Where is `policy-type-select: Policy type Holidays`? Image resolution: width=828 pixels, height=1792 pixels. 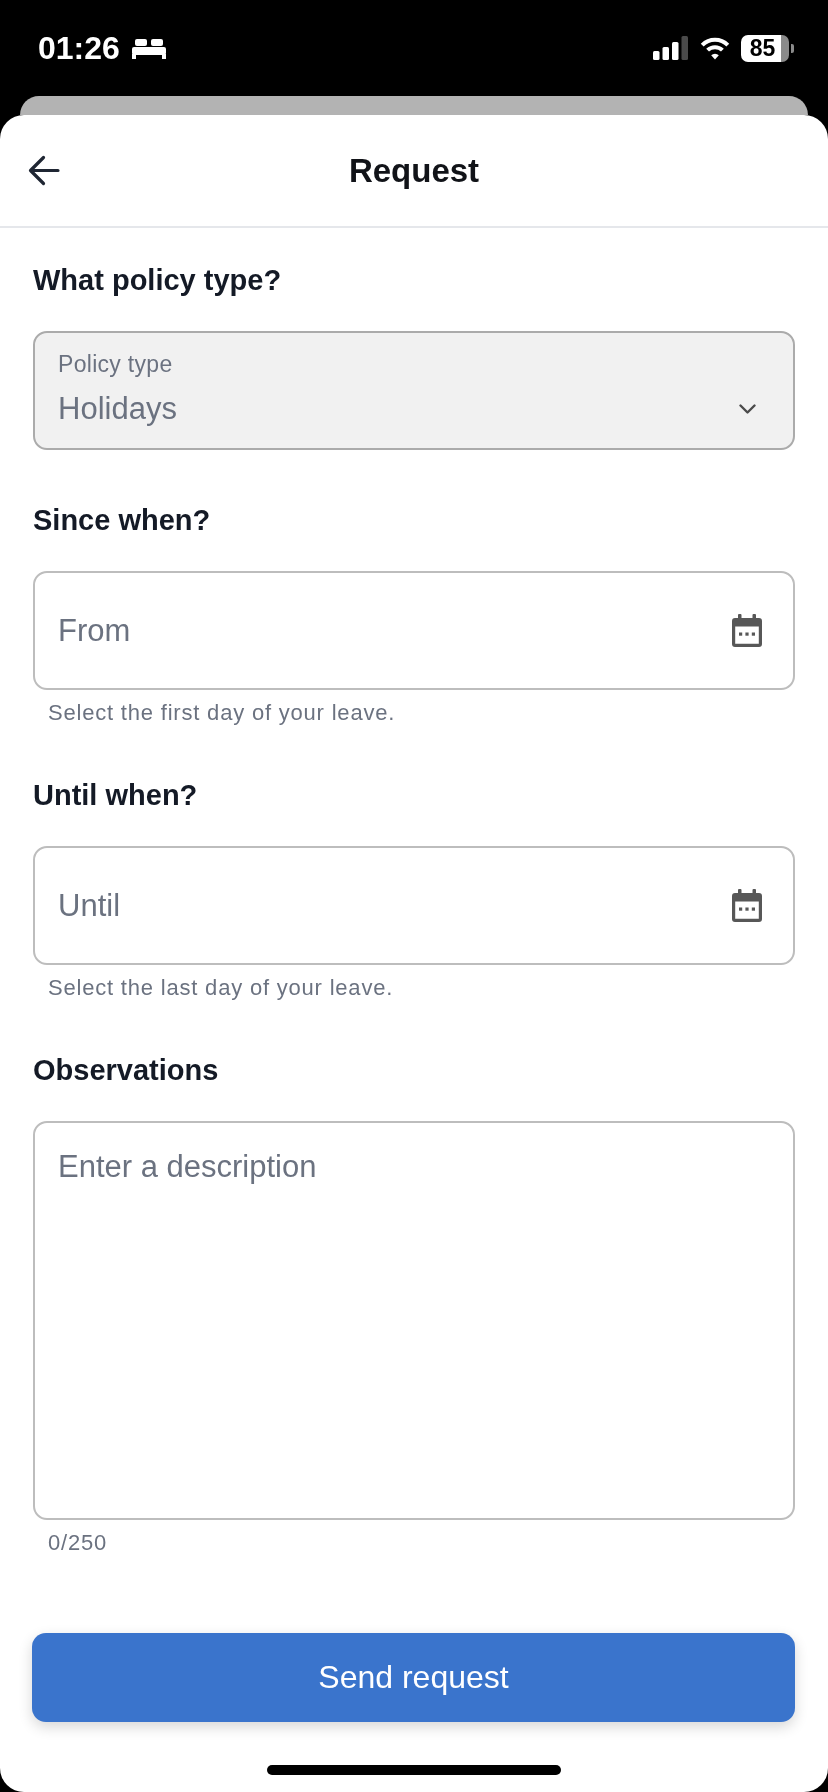 policy-type-select: Policy type Holidays is located at coordinates (414, 390).